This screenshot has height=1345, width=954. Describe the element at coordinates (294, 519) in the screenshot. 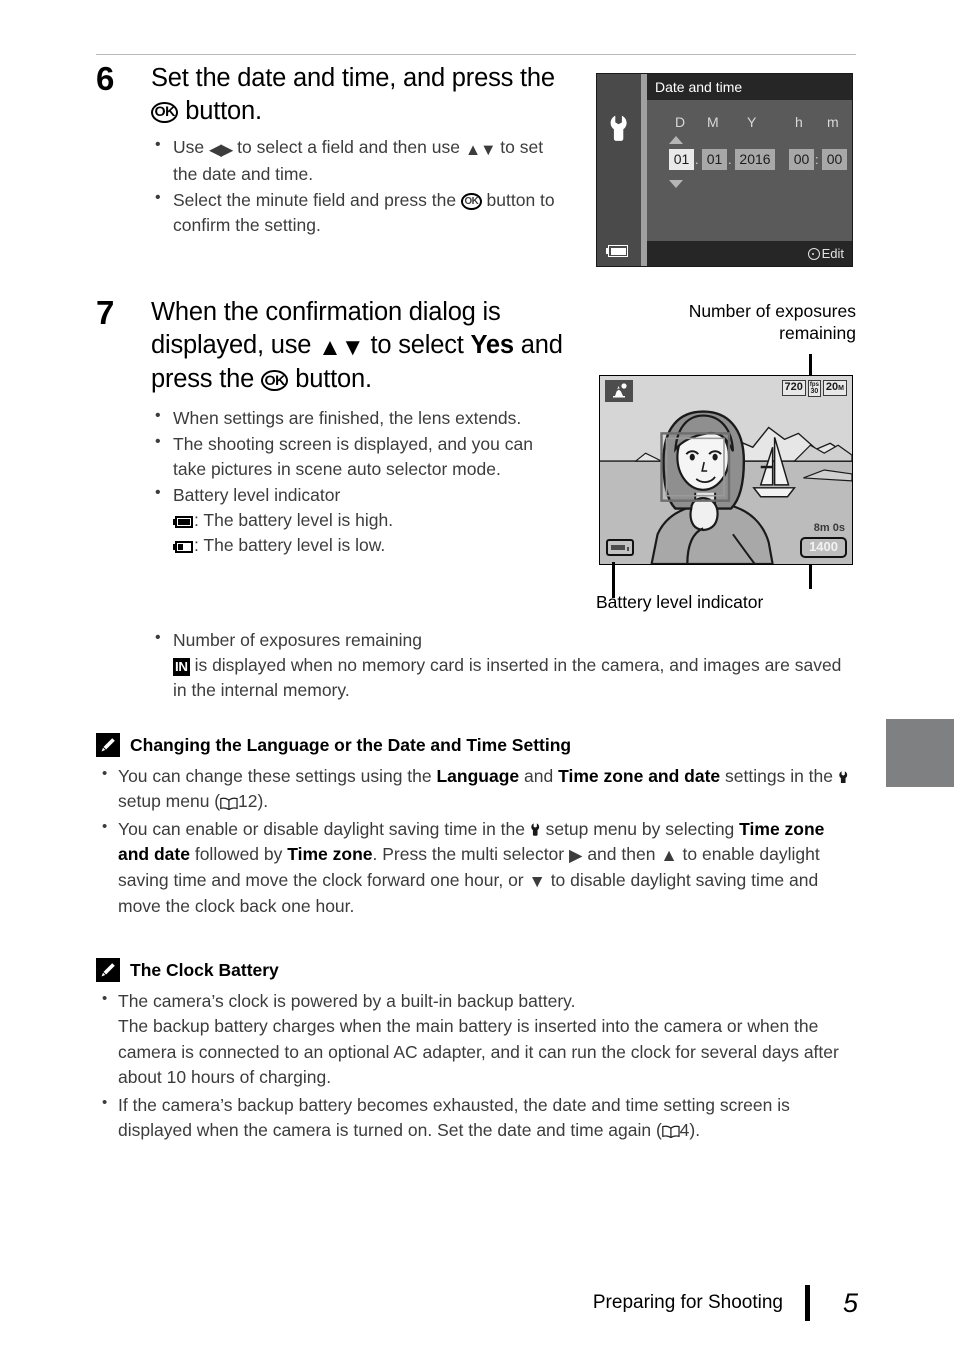

I see `battery-high-text: : The battery level is high.` at that location.